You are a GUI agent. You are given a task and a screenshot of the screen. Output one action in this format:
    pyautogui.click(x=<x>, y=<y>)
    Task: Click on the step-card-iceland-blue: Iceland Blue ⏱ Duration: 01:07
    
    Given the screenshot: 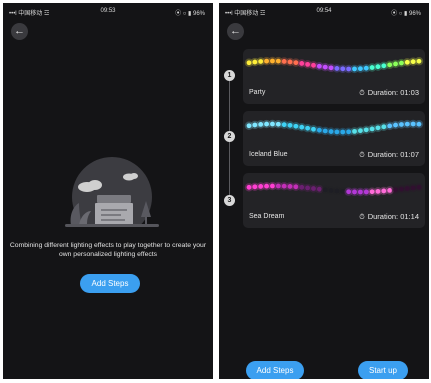 What is the action you would take?
    pyautogui.click(x=334, y=138)
    